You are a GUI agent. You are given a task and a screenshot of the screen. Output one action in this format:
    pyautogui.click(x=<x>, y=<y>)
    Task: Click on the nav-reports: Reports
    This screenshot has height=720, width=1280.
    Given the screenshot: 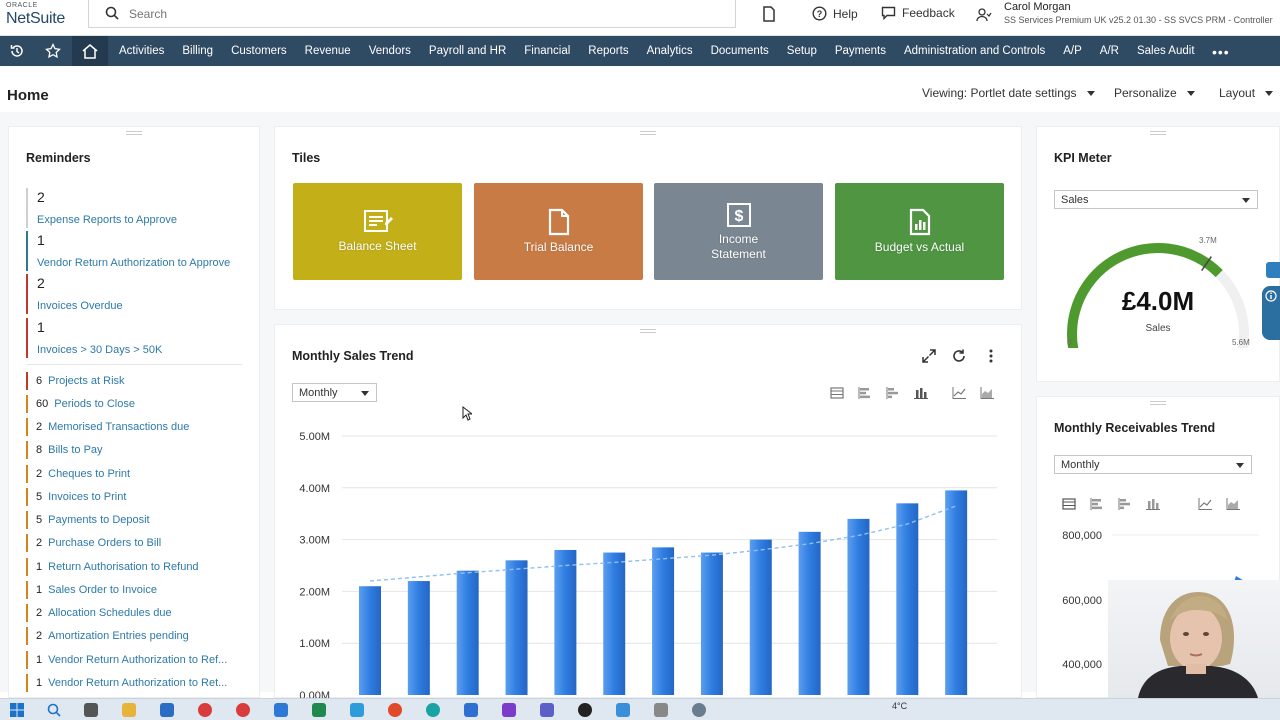 What is the action you would take?
    pyautogui.click(x=608, y=51)
    